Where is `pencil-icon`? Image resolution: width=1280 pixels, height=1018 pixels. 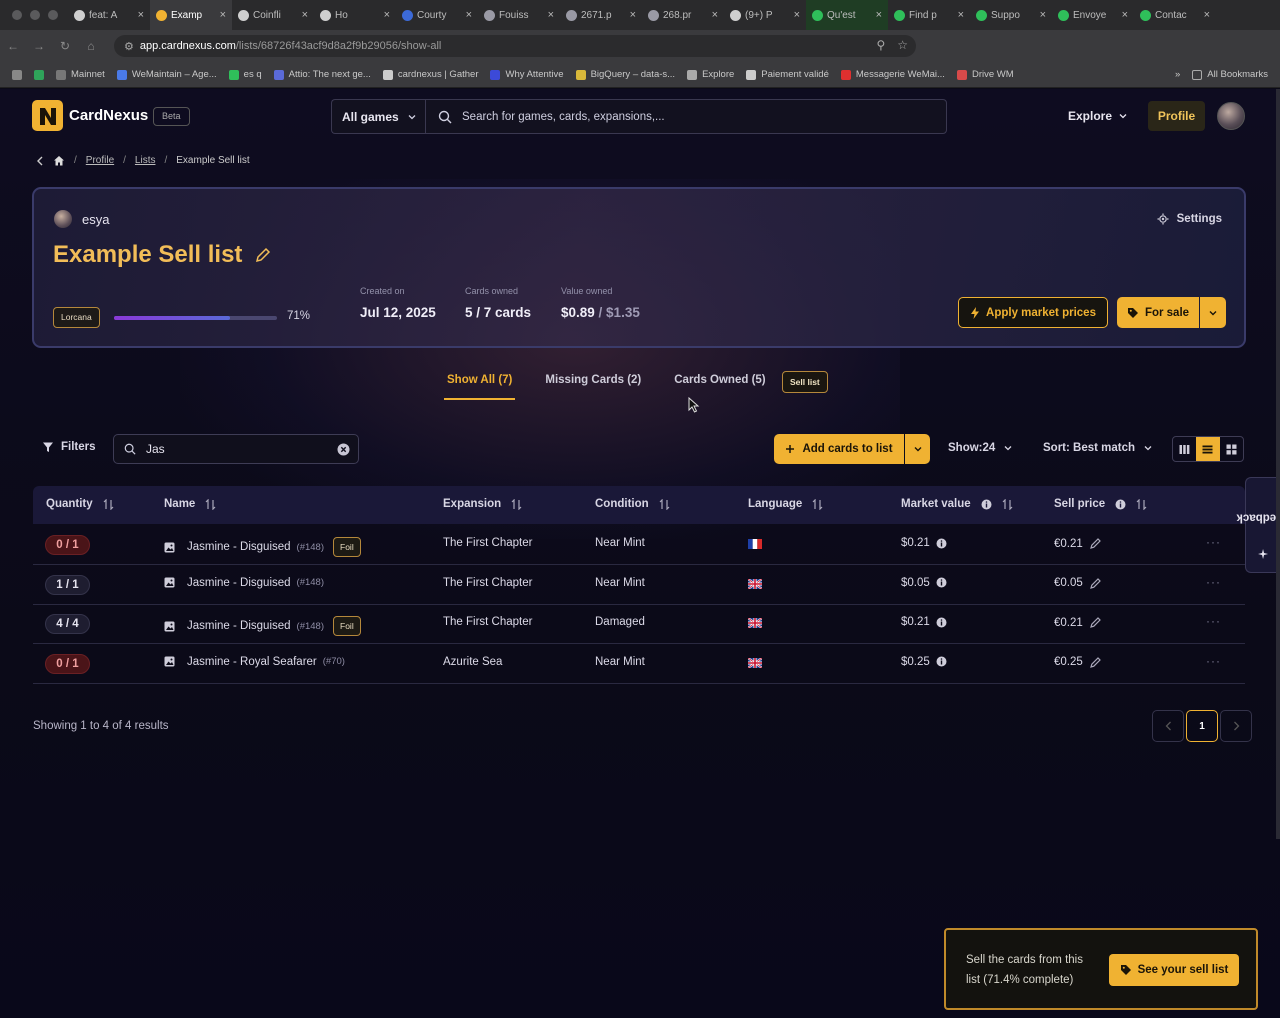 pencil-icon is located at coordinates (263, 255).